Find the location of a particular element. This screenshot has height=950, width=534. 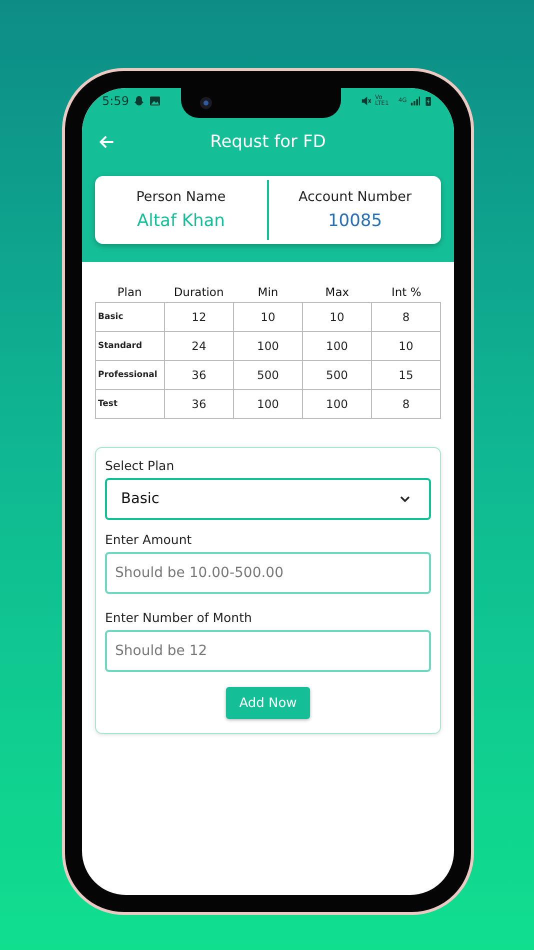

table-cell: Basic is located at coordinates (130, 317).